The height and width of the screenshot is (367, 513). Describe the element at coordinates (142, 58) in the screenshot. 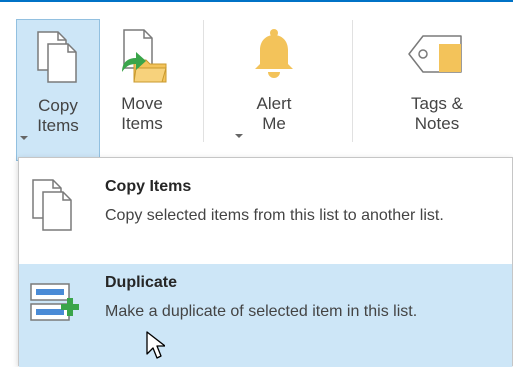

I see `move-items-icon` at that location.